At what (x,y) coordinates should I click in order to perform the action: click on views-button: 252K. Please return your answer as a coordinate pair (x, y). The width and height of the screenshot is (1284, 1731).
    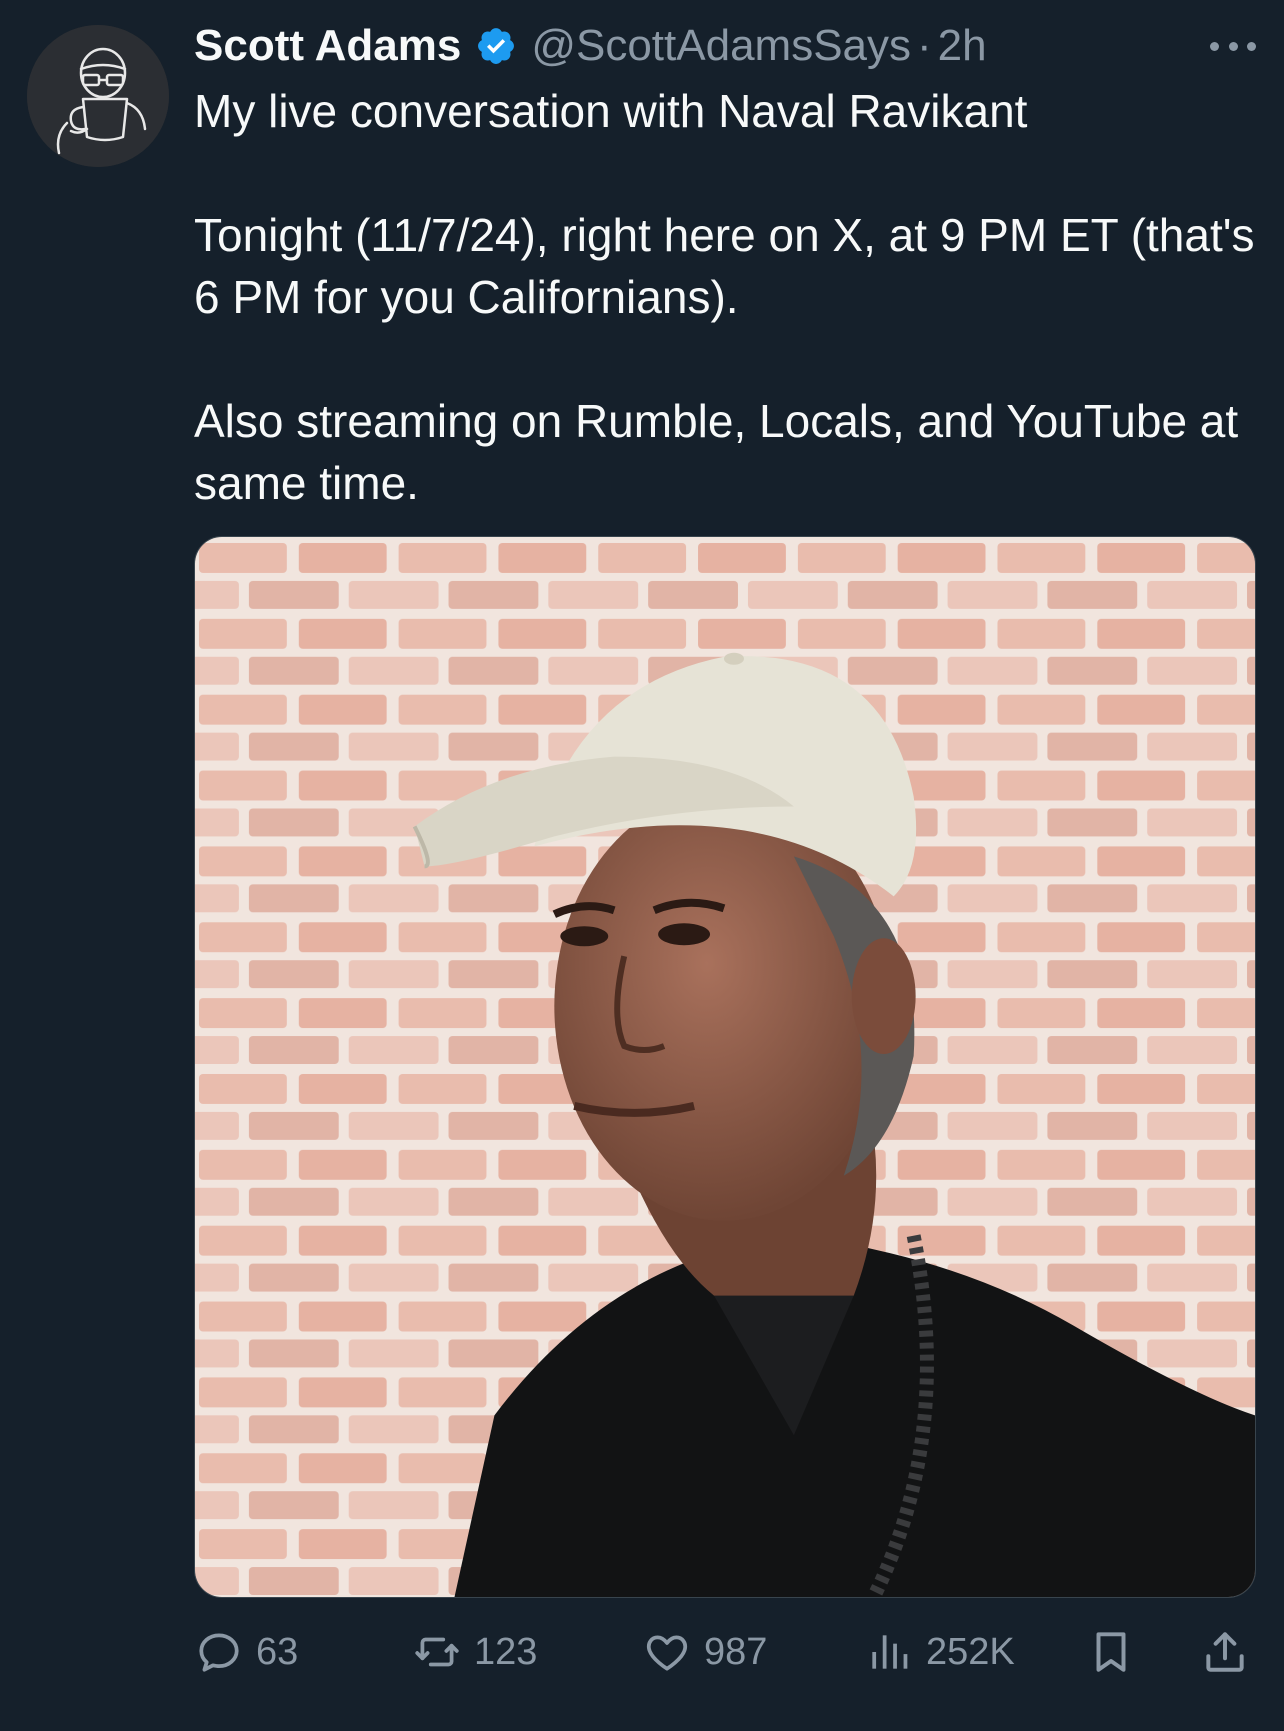
    Looking at the image, I should click on (939, 1652).